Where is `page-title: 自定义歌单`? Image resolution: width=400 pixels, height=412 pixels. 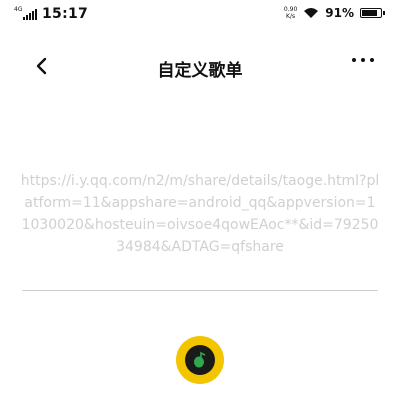 page-title: 自定义歌单 is located at coordinates (200, 71).